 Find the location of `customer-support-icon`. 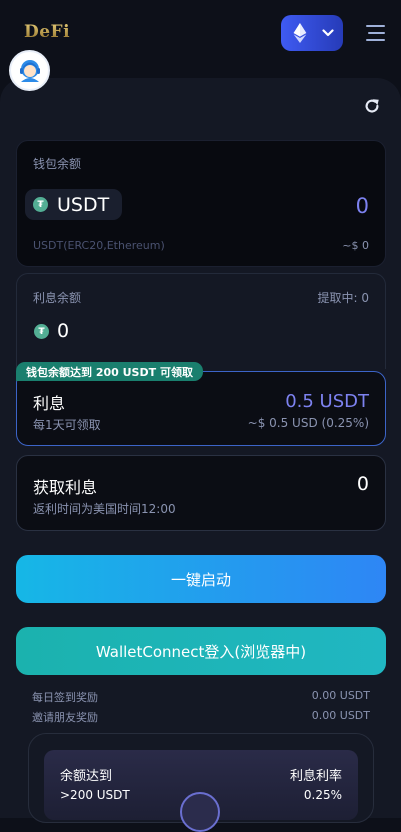

customer-support-icon is located at coordinates (29, 70).